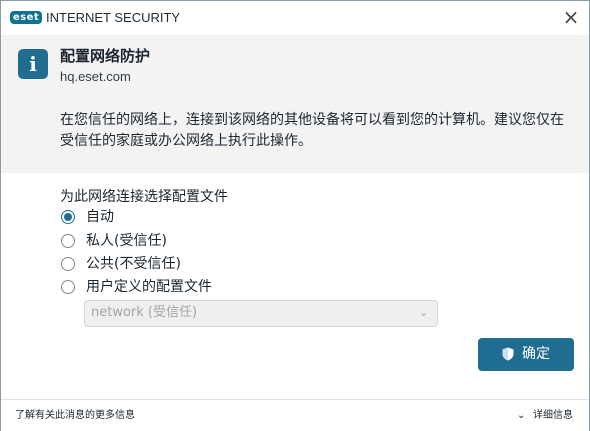 The height and width of the screenshot is (431, 590). I want to click on details-label: 详细信息, so click(553, 415).